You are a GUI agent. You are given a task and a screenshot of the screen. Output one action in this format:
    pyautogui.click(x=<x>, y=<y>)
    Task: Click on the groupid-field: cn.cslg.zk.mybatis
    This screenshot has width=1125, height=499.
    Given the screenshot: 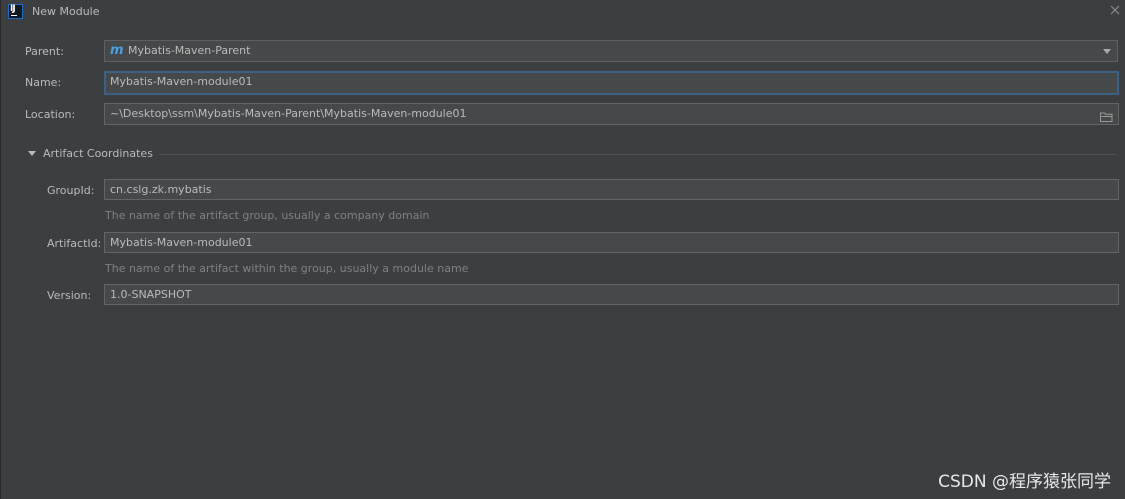 What is the action you would take?
    pyautogui.click(x=611, y=189)
    